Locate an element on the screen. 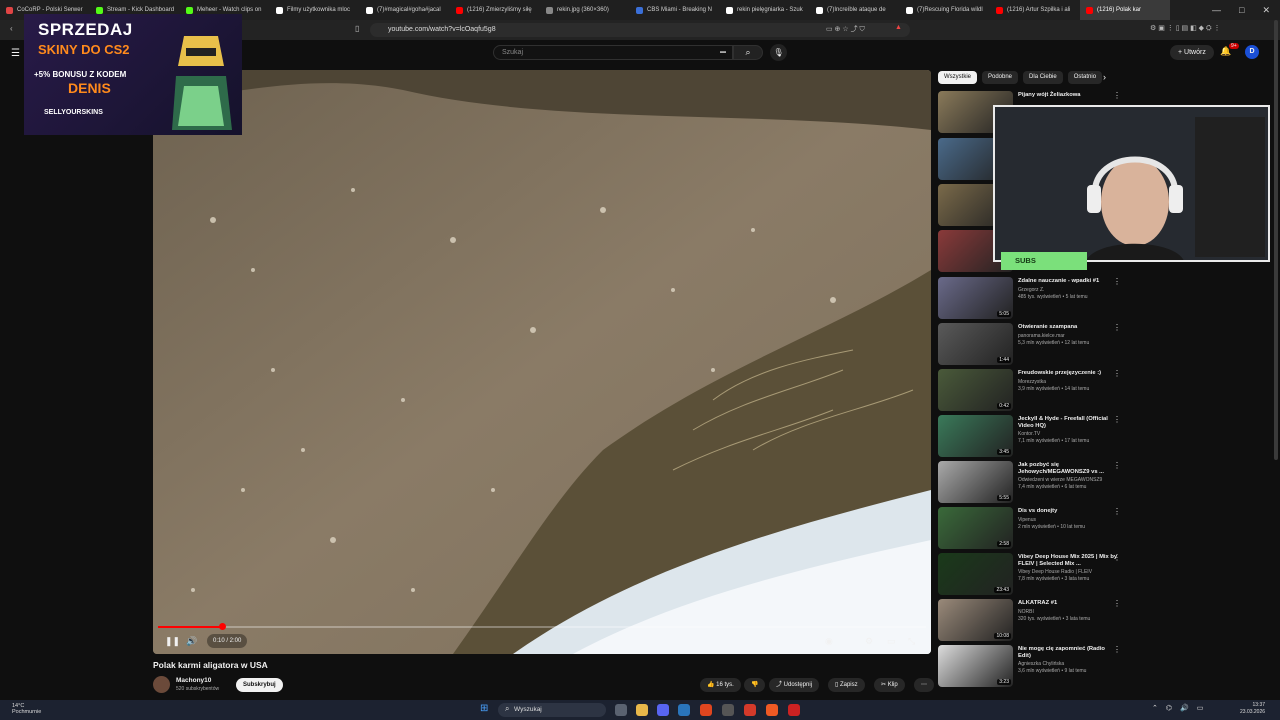  recommendation-channel: Vibey Deep House Radio | FLEIV is located at coordinates (1073, 572).